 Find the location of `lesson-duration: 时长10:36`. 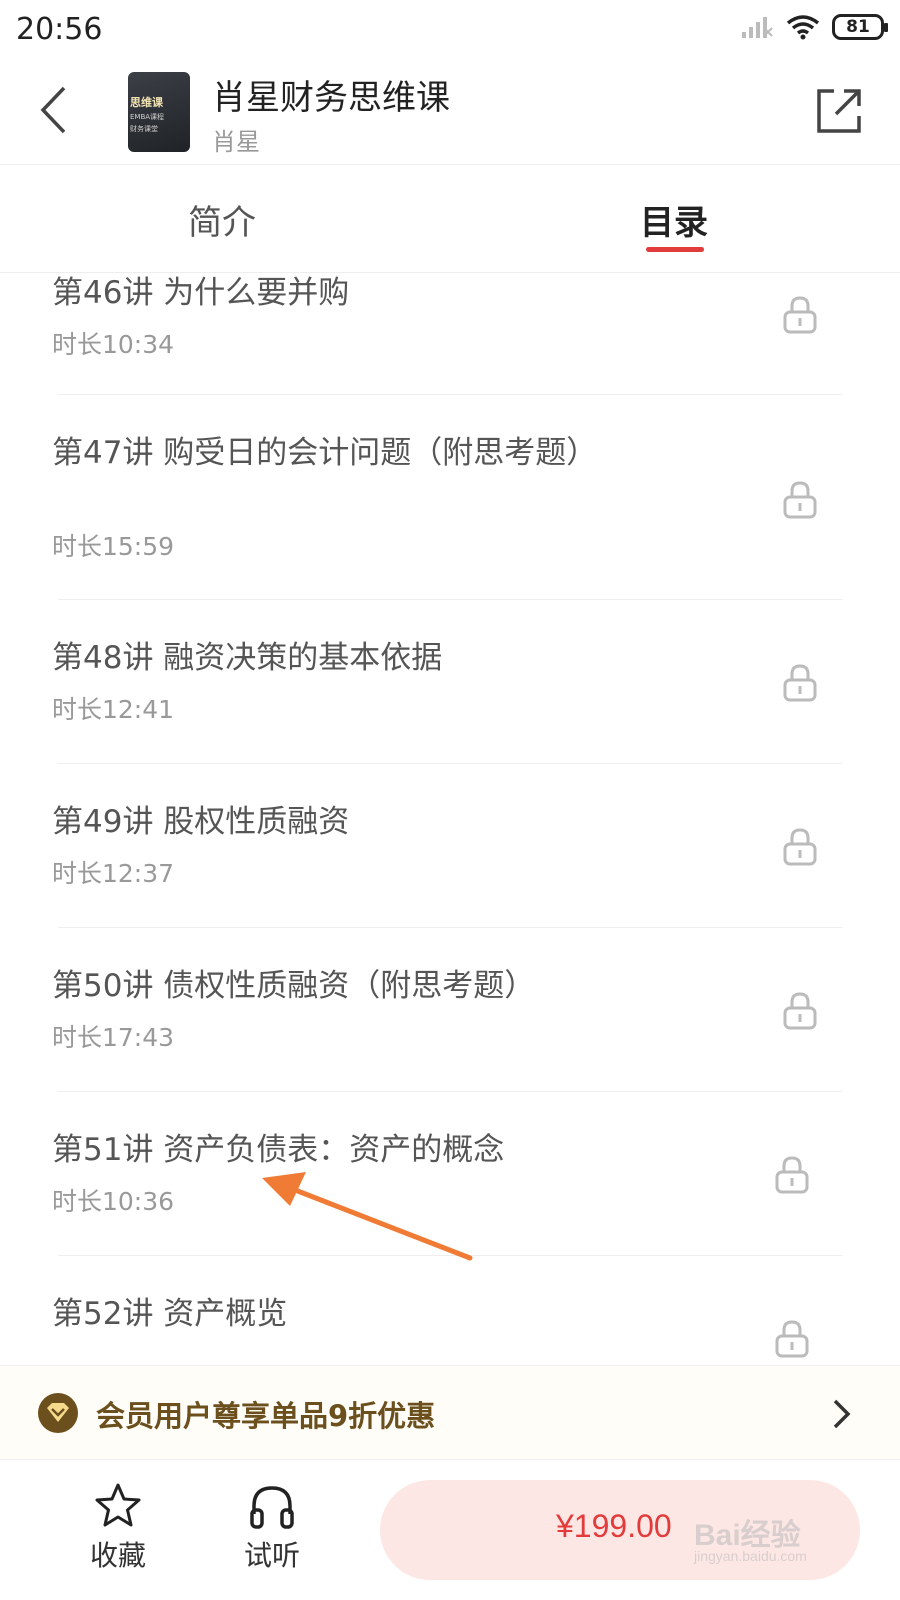

lesson-duration: 时长10:36 is located at coordinates (113, 1201).